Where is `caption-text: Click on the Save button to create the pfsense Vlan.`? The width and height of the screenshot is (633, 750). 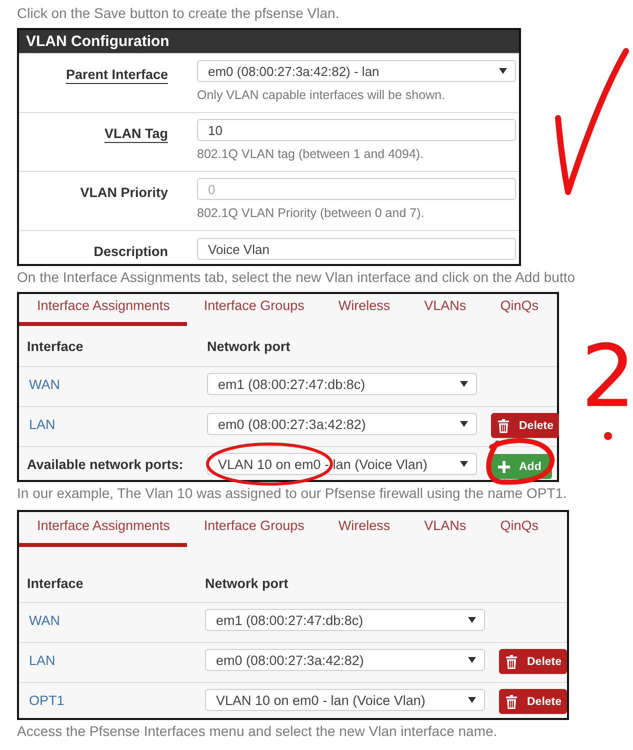 caption-text: Click on the Save button to create the pfsense Vlan. is located at coordinates (178, 13).